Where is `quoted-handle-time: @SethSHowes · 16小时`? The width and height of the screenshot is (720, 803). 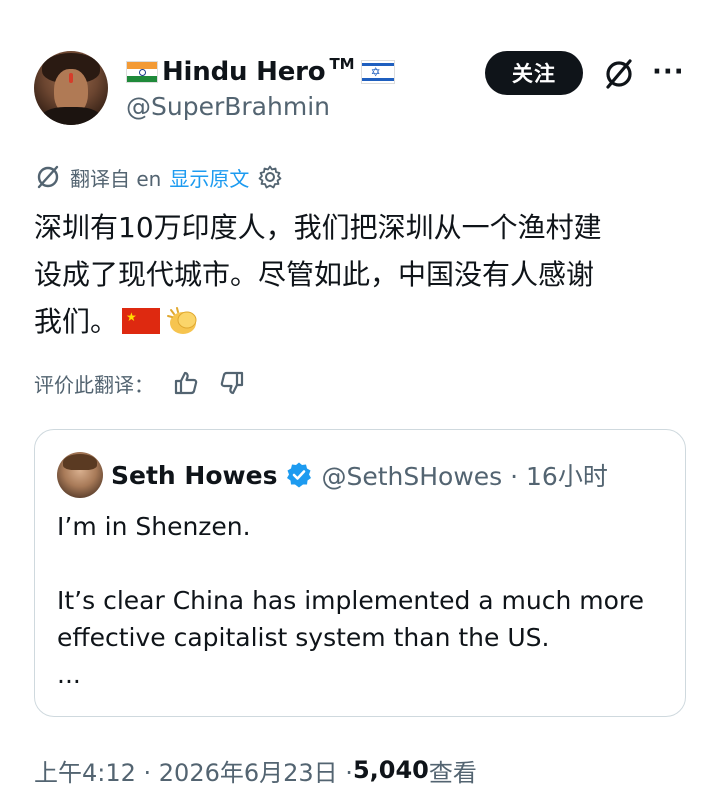
quoted-handle-time: @SethSHowes · 16小时 is located at coordinates (464, 475).